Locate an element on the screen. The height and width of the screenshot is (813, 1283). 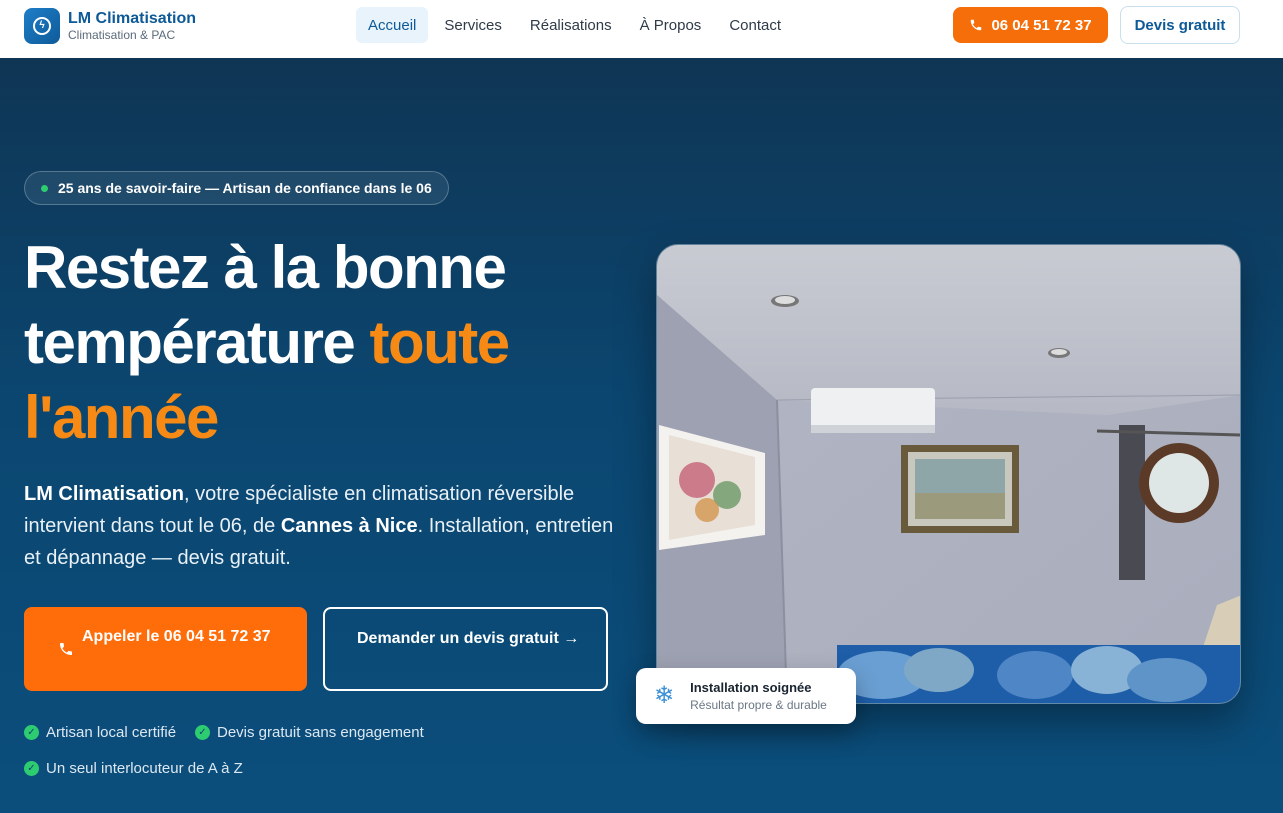
brand-logo: ϟ LM Climatisation Climatisation & PAC is located at coordinates (110, 26).